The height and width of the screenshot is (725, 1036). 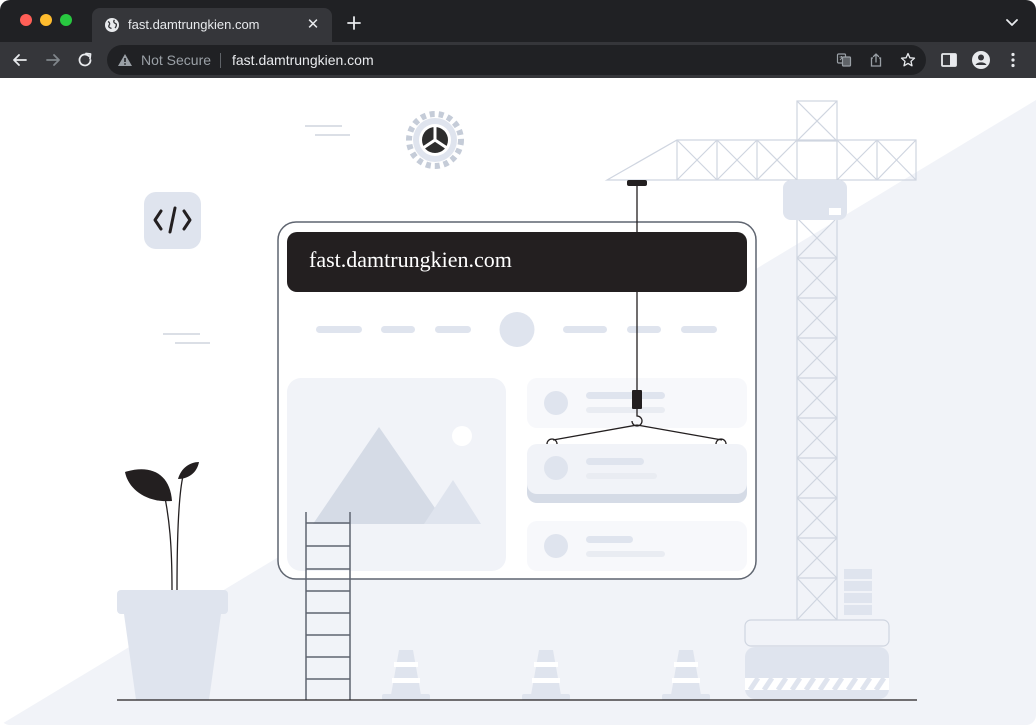 I want to click on close-tab-icon: ✕, so click(x=313, y=25).